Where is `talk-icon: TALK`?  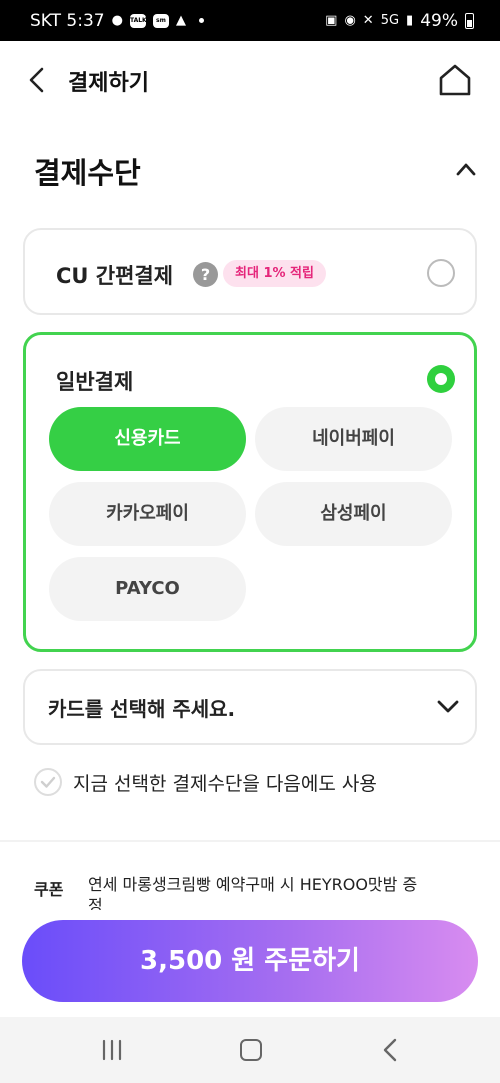 talk-icon: TALK is located at coordinates (138, 20).